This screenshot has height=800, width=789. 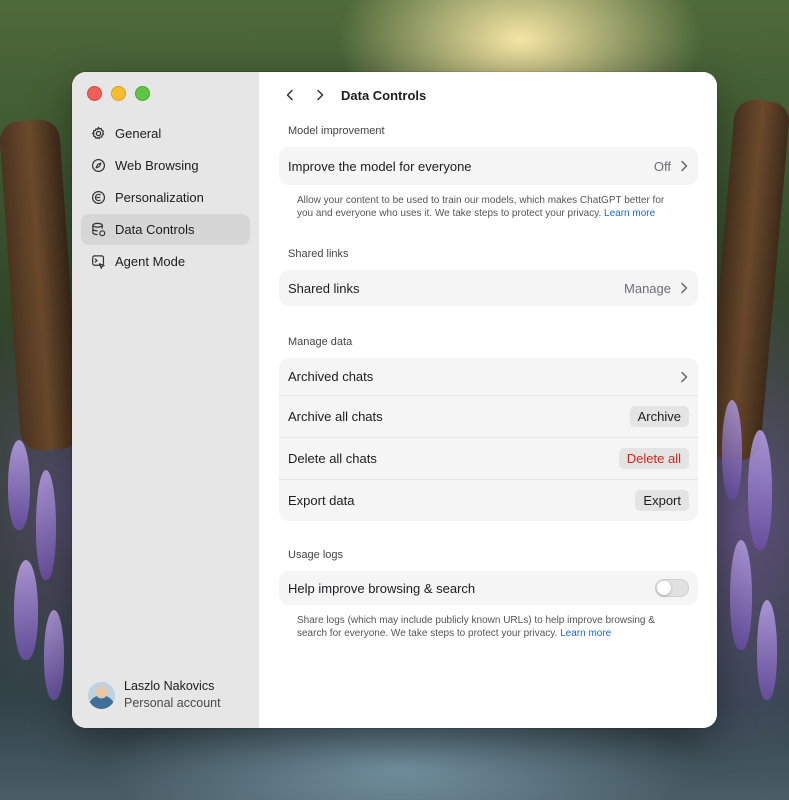 What do you see at coordinates (172, 703) in the screenshot?
I see `account-type: Personal account` at bounding box center [172, 703].